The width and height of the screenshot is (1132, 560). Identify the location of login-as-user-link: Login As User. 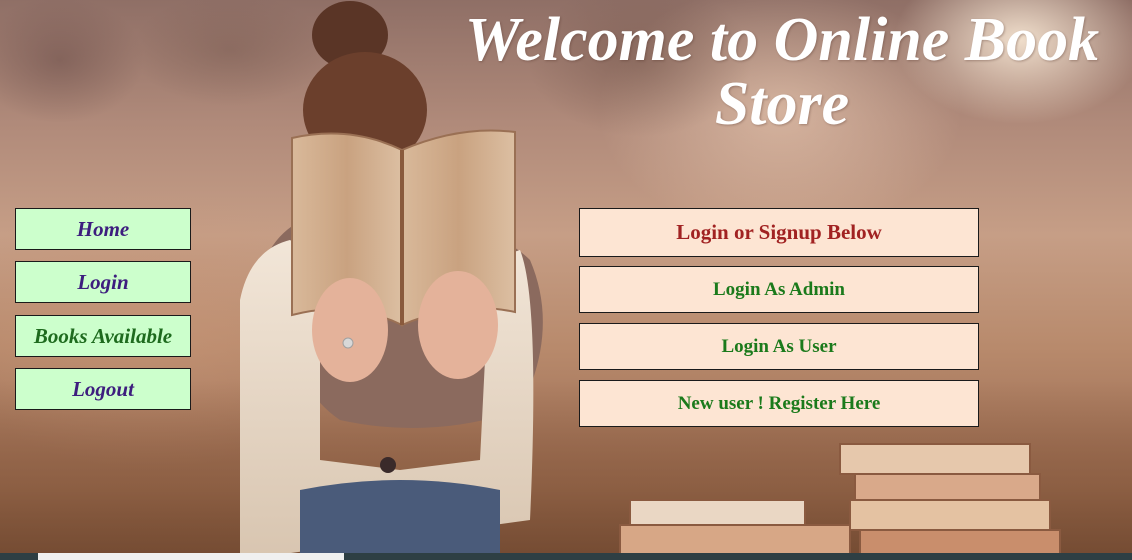
(779, 346).